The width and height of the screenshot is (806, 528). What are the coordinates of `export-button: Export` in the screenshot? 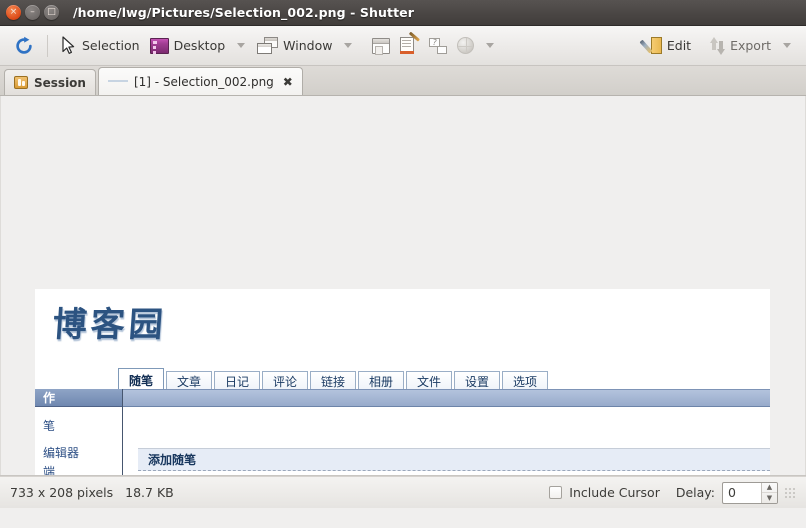 It's located at (740, 46).